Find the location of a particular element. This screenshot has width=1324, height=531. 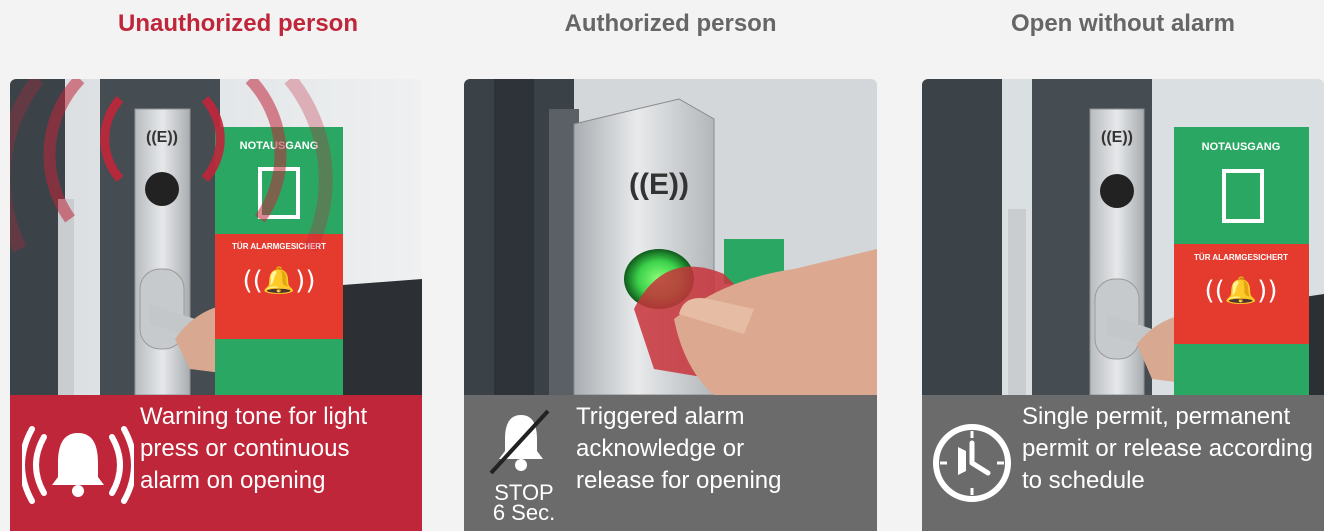

column-title-open-without-alarm: Open without alarm is located at coordinates (1122, 23).